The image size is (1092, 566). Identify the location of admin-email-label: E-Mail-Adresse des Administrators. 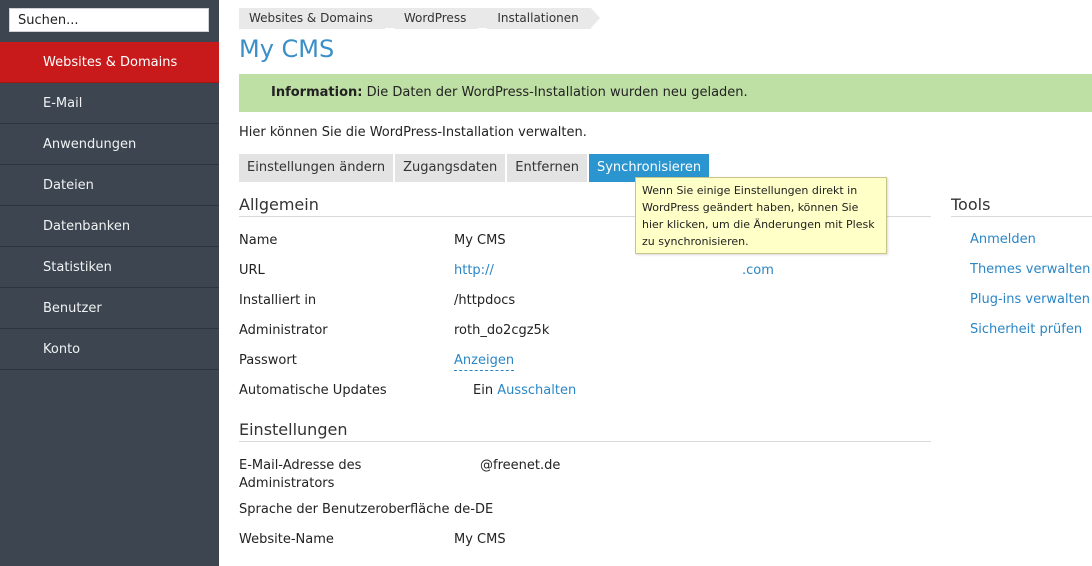
(300, 475).